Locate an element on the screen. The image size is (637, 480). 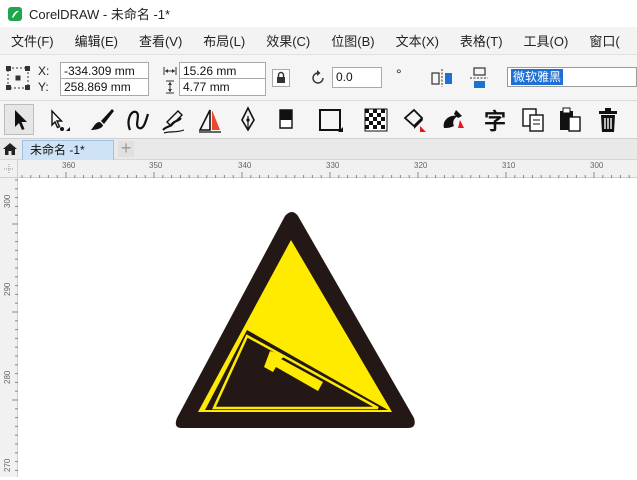
vertical-ruler: 300 290 280 270 is located at coordinates (9, 327).